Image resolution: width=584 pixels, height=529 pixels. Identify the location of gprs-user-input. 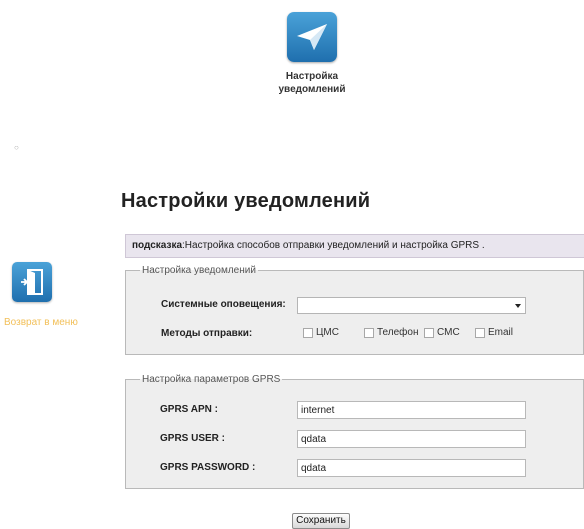
(411, 439).